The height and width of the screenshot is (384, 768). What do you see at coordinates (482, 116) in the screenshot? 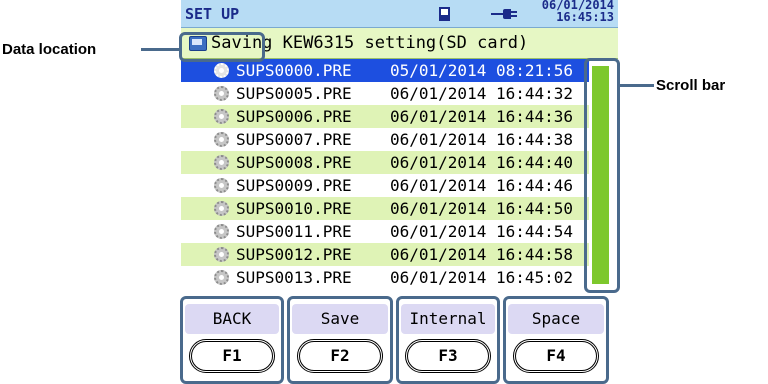
I see `file-datetime: 06/01/2014 16:44:36` at bounding box center [482, 116].